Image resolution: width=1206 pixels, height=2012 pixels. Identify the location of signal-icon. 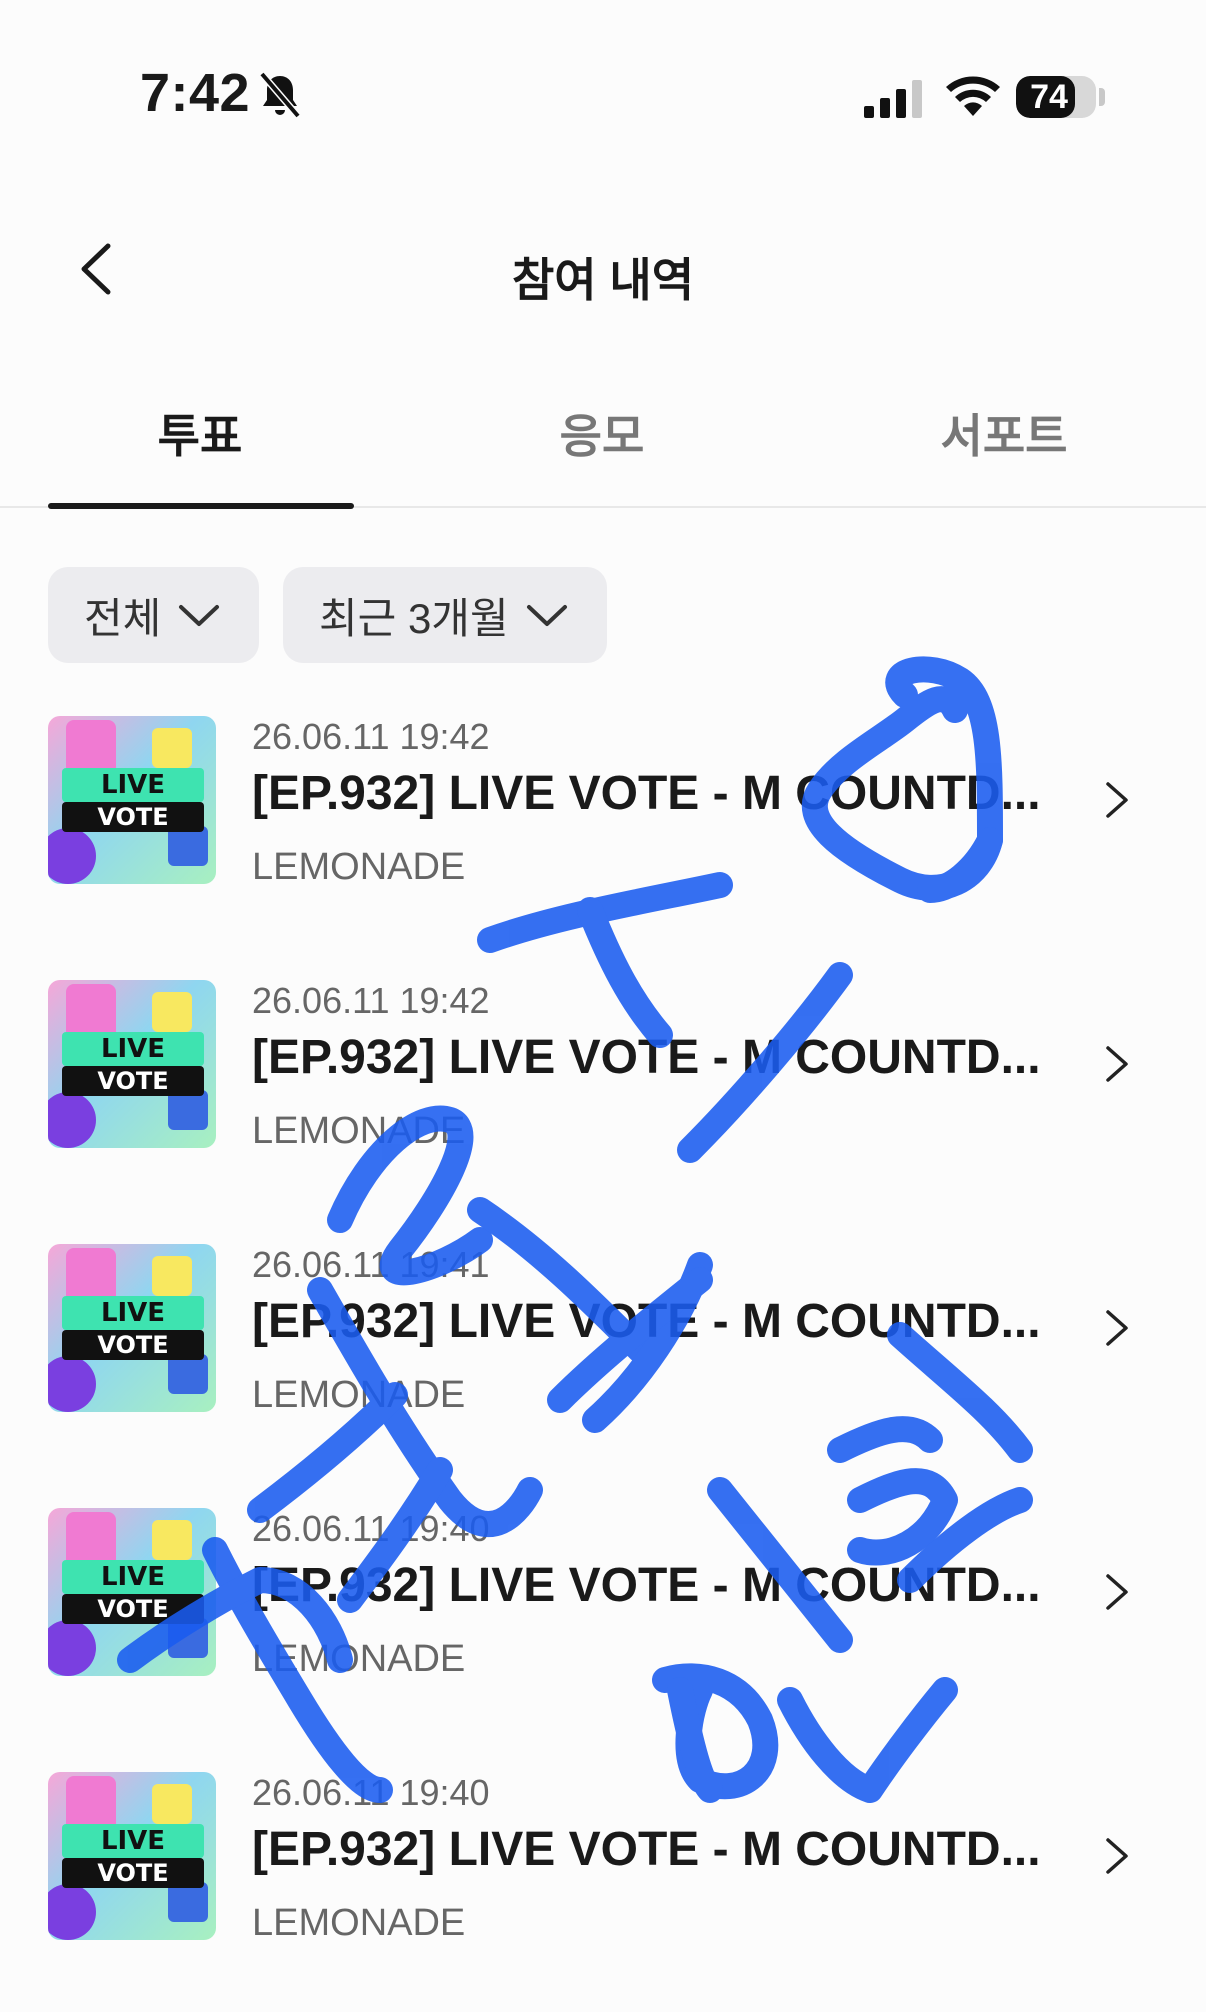
(893, 99).